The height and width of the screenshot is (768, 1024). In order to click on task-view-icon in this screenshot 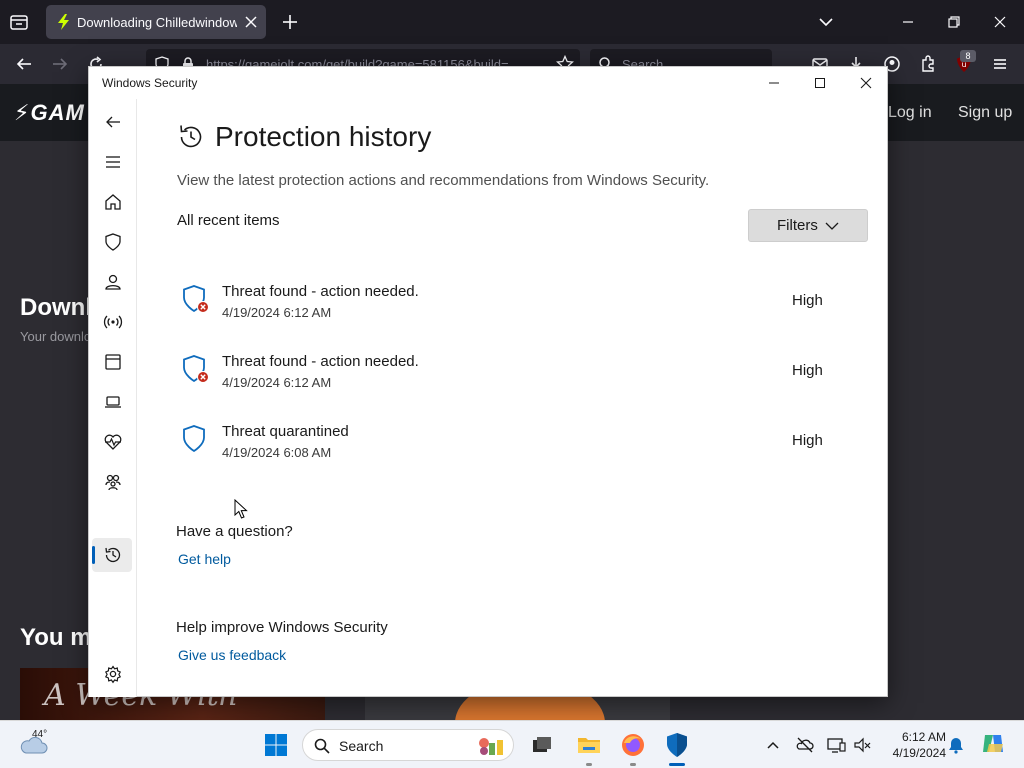, I will do `click(542, 745)`.